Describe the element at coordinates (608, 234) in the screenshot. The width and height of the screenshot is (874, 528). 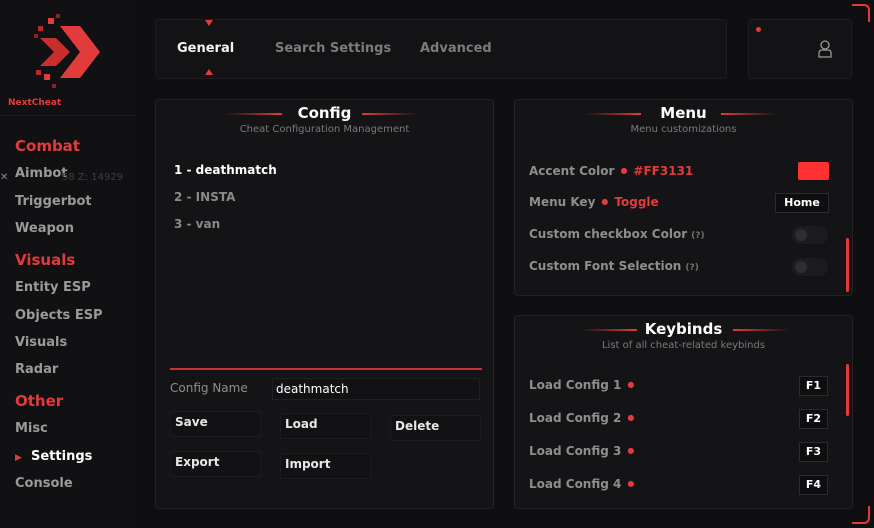
I see `custom-checkbox-label: Custom checkbox Color` at that location.